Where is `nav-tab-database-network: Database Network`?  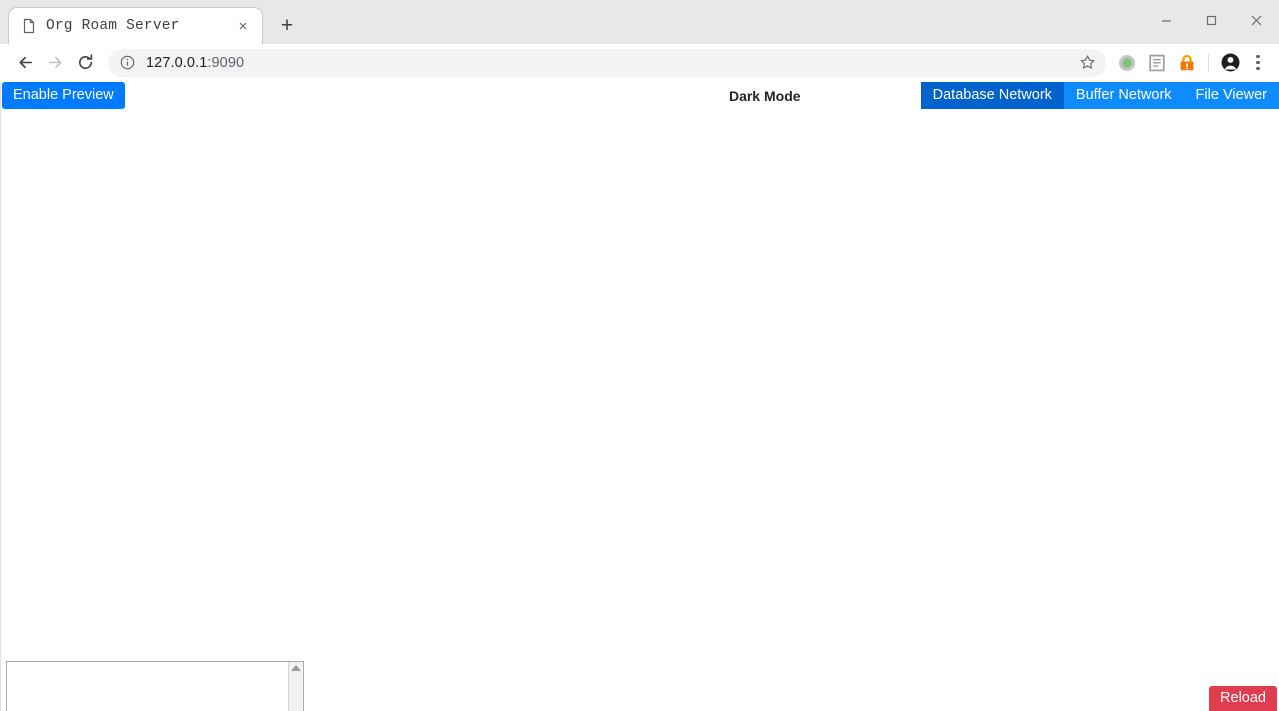
nav-tab-database-network: Database Network is located at coordinates (992, 95).